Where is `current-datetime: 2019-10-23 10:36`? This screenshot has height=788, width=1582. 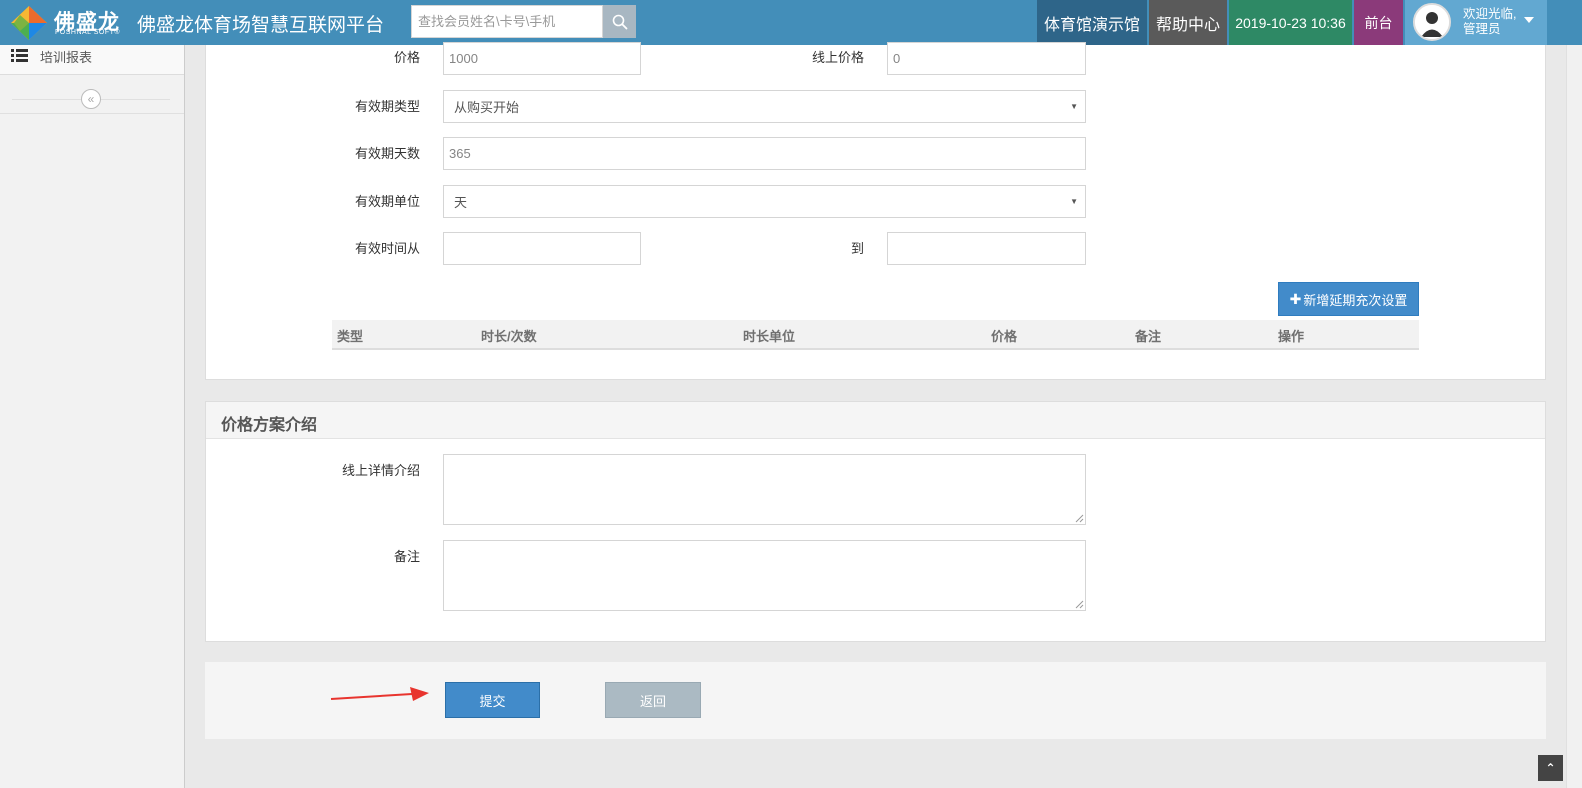 current-datetime: 2019-10-23 10:36 is located at coordinates (1290, 22).